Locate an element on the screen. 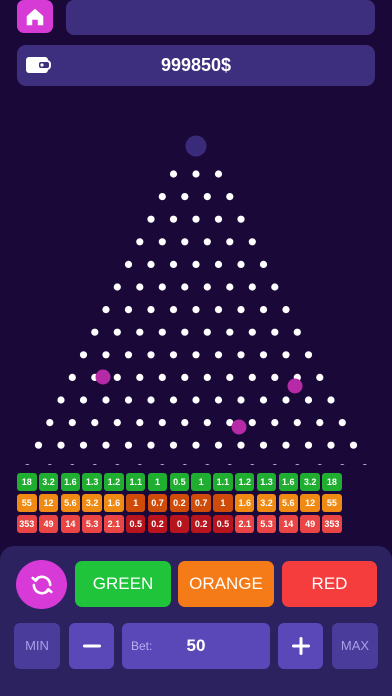 The image size is (392, 696). green-button: GREEN is located at coordinates (123, 584).